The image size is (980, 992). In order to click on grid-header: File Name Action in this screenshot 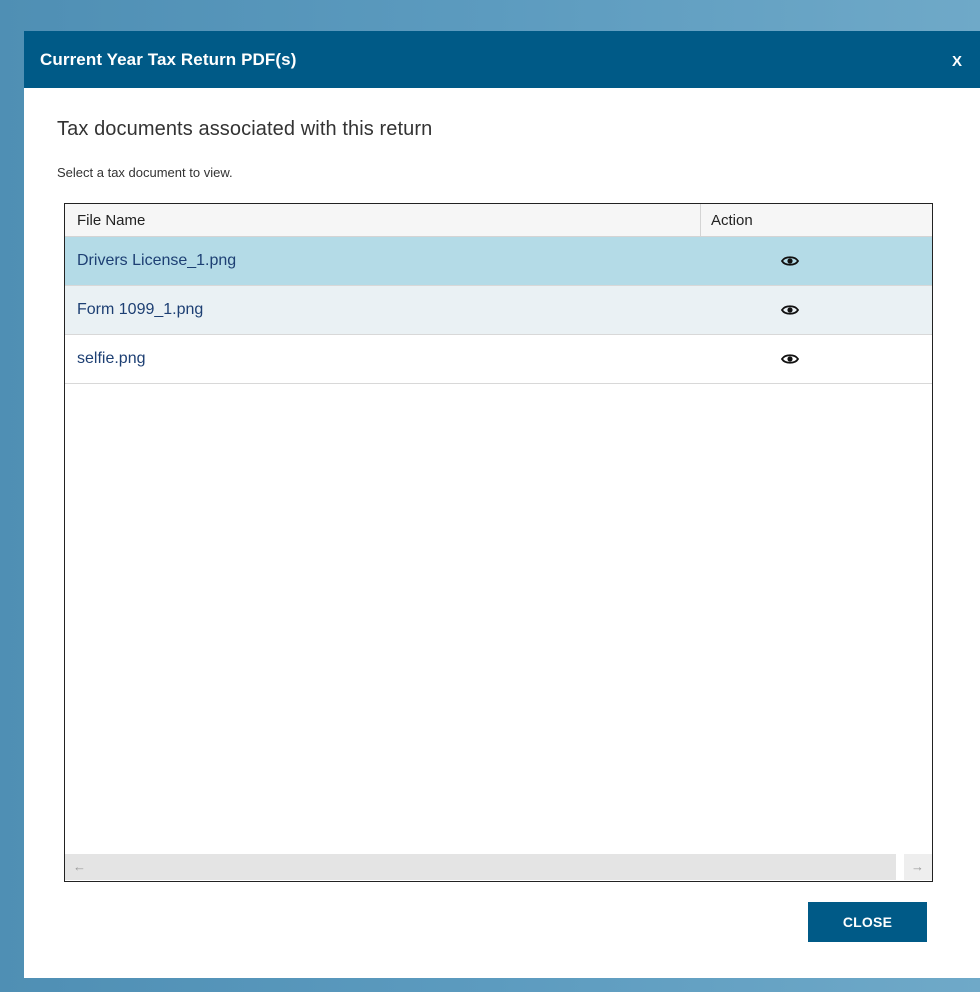, I will do `click(498, 220)`.